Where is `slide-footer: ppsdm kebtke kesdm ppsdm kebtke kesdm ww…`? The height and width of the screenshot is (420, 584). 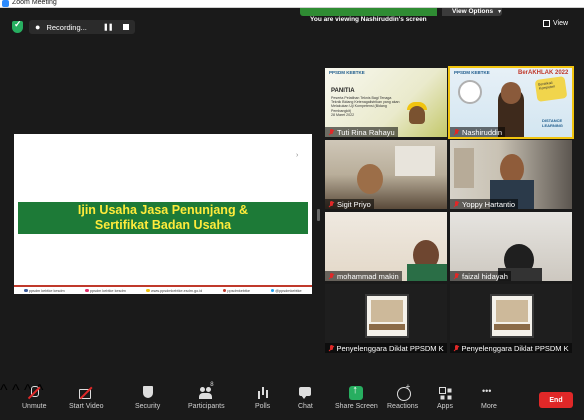 slide-footer: ppsdm kebtke kesdm ppsdm kebtke kesdm ww… is located at coordinates (163, 289).